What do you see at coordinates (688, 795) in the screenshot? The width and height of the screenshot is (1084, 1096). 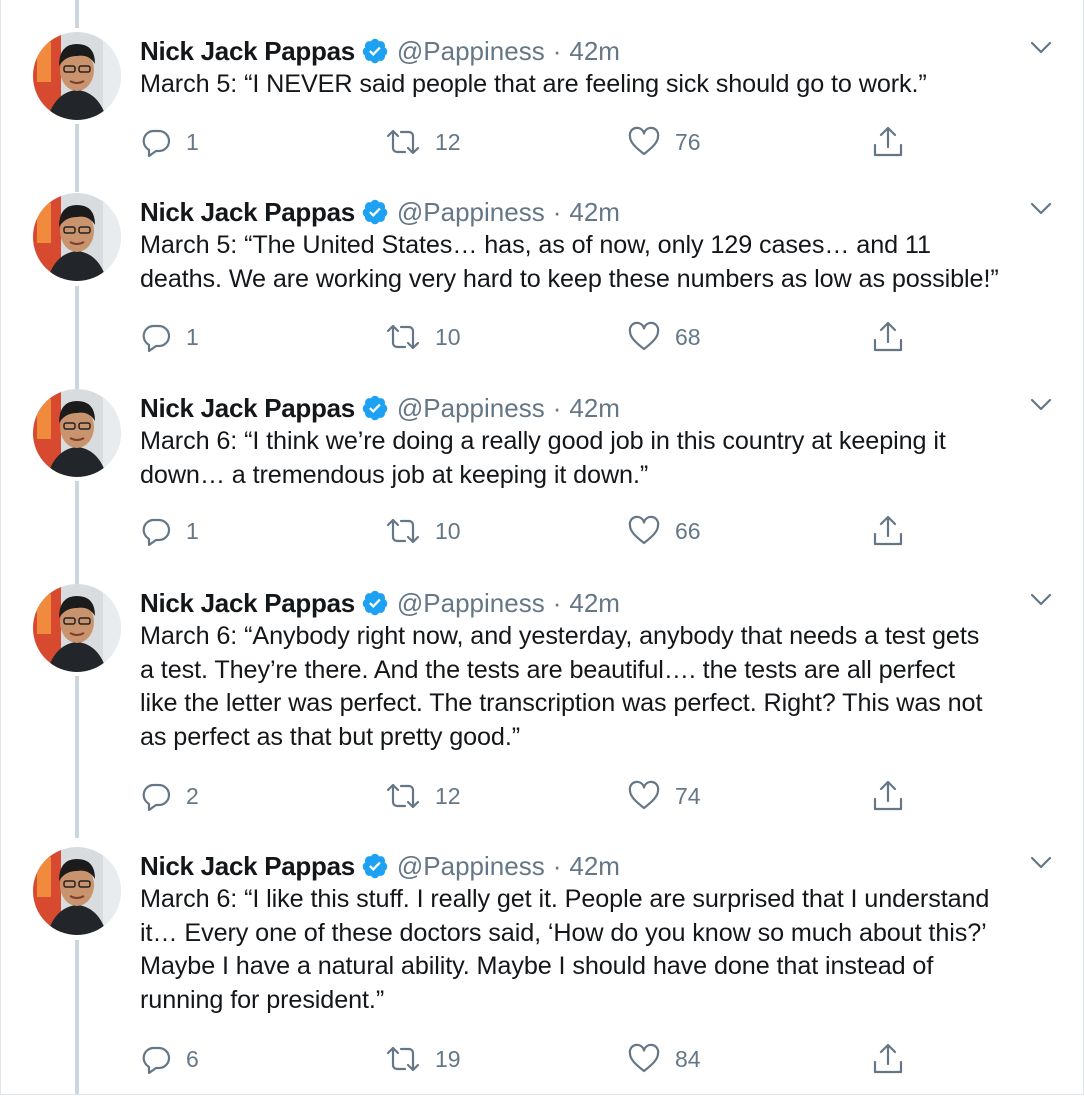 I see `like-count: 74` at bounding box center [688, 795].